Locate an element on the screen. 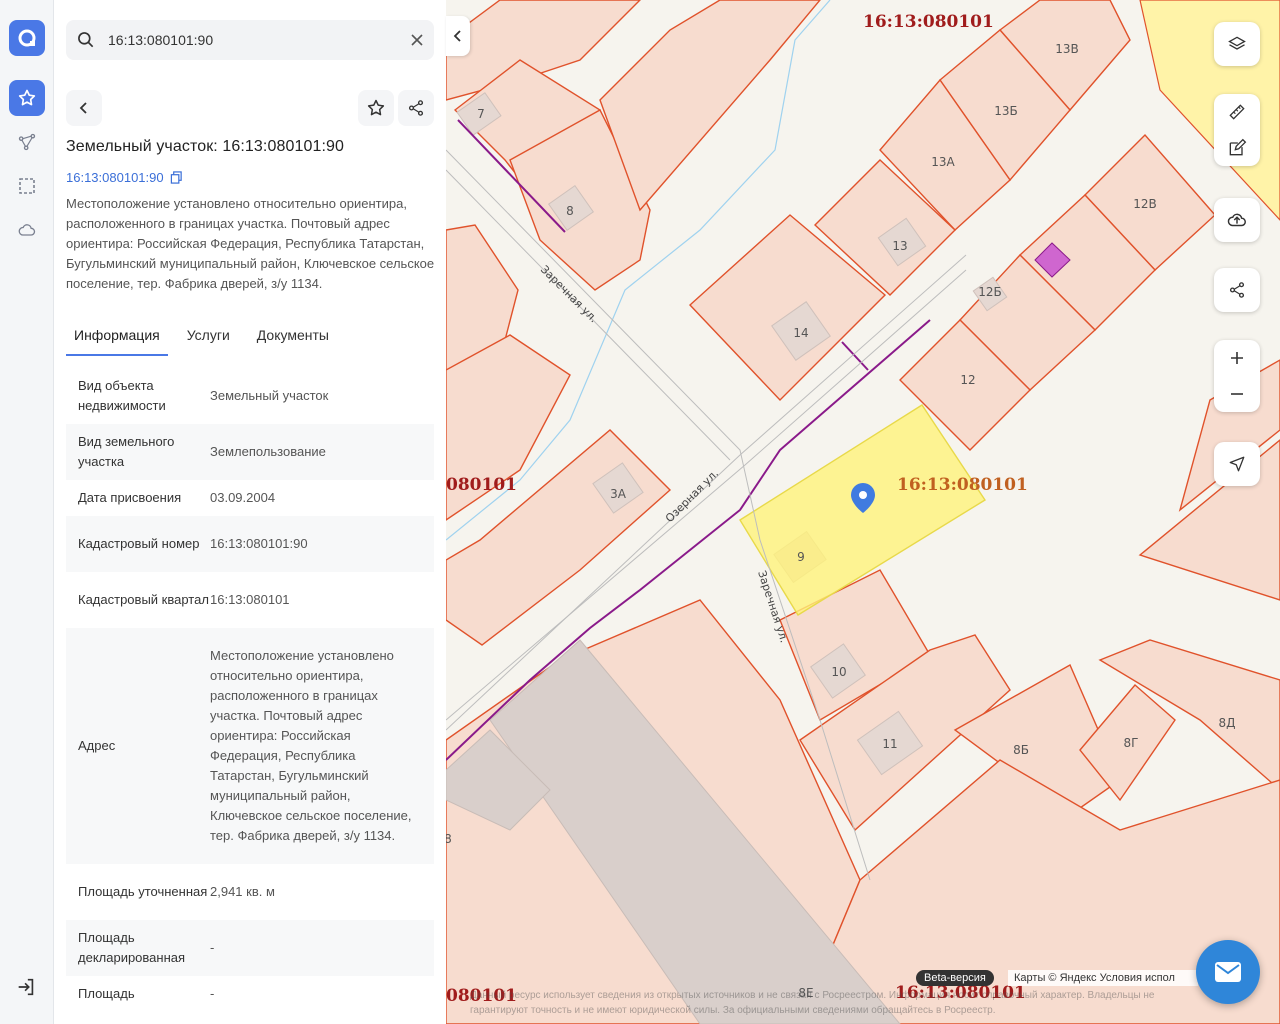  route-icon is located at coordinates (27, 142).